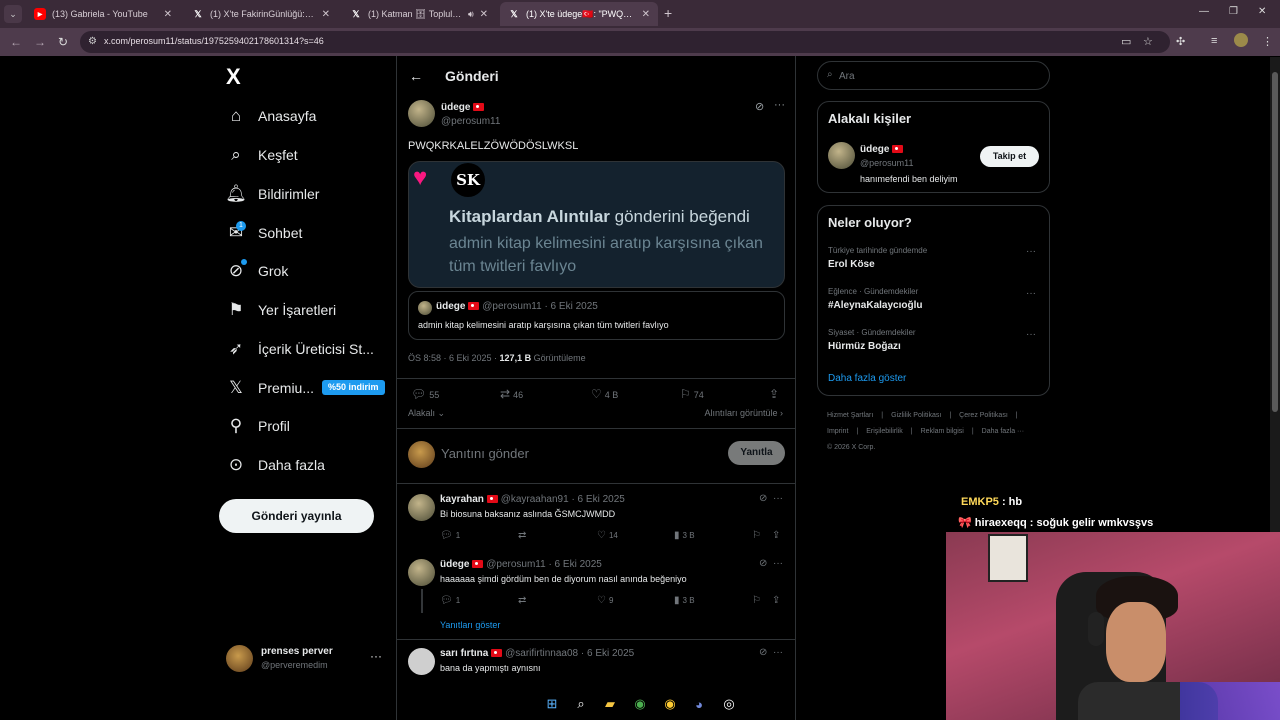 This screenshot has width=1280, height=720. I want to click on footer-link: Gizlilik Politikası, so click(916, 415).